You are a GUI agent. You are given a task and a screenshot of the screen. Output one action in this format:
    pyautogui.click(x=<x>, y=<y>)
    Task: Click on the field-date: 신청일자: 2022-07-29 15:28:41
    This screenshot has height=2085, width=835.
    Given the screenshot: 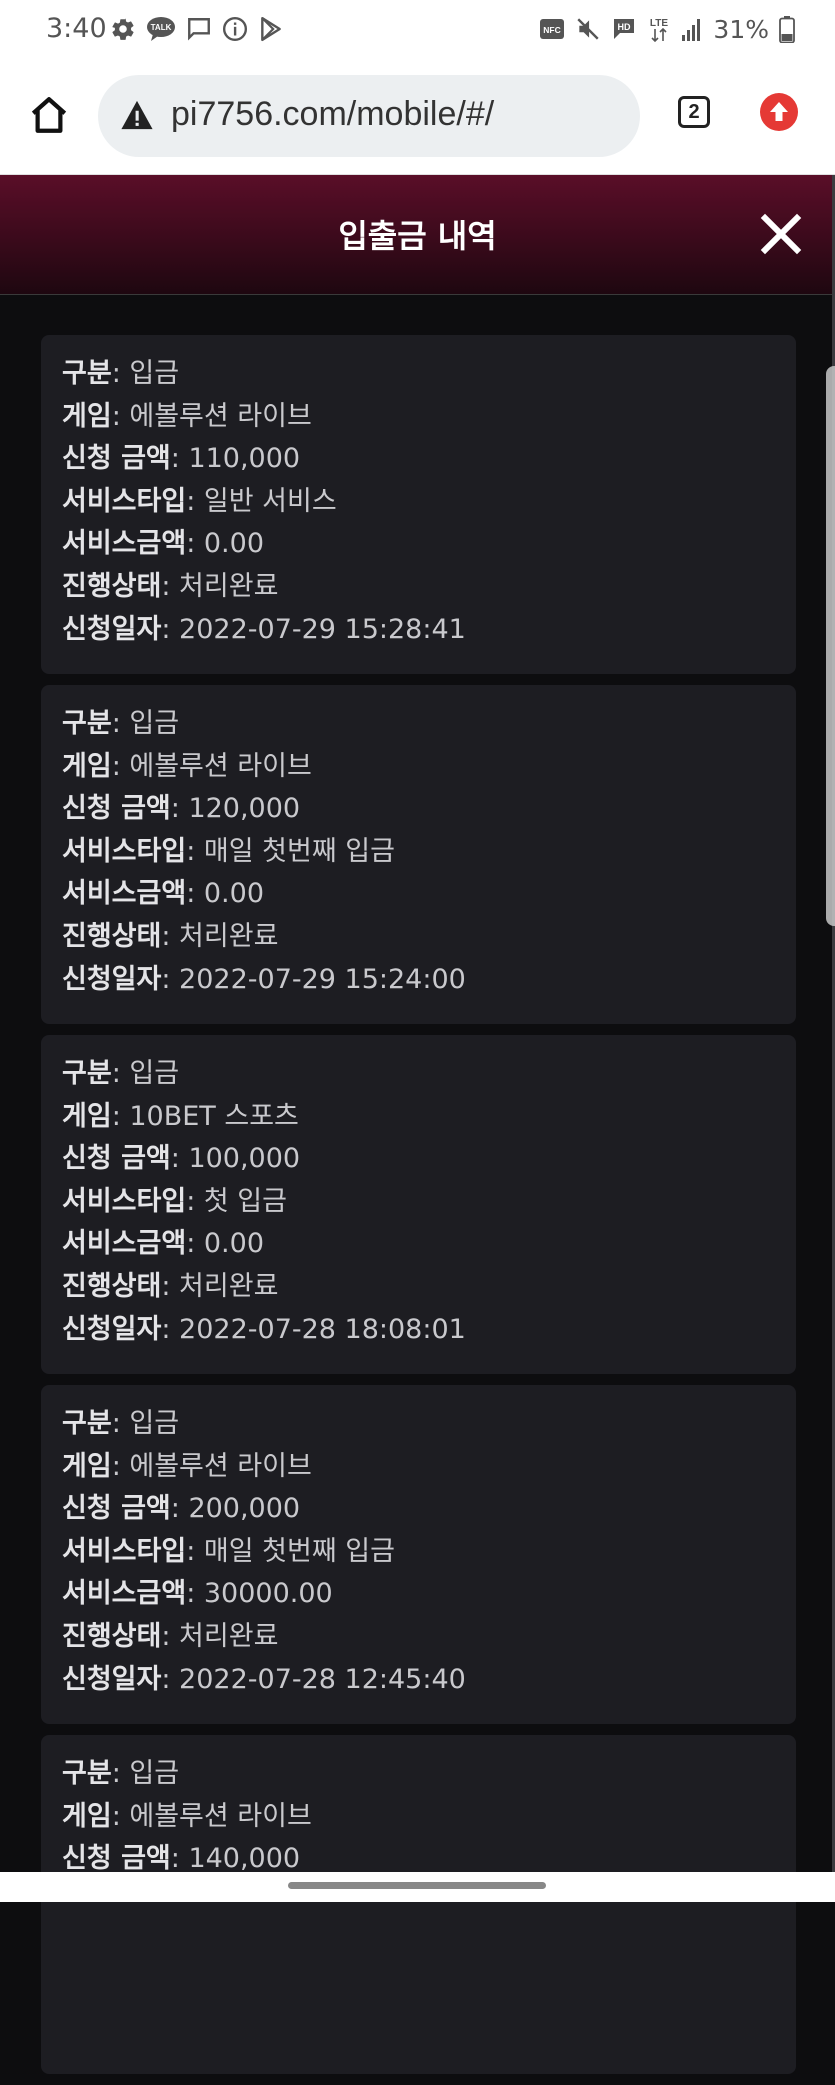 What is the action you would take?
    pyautogui.click(x=429, y=630)
    